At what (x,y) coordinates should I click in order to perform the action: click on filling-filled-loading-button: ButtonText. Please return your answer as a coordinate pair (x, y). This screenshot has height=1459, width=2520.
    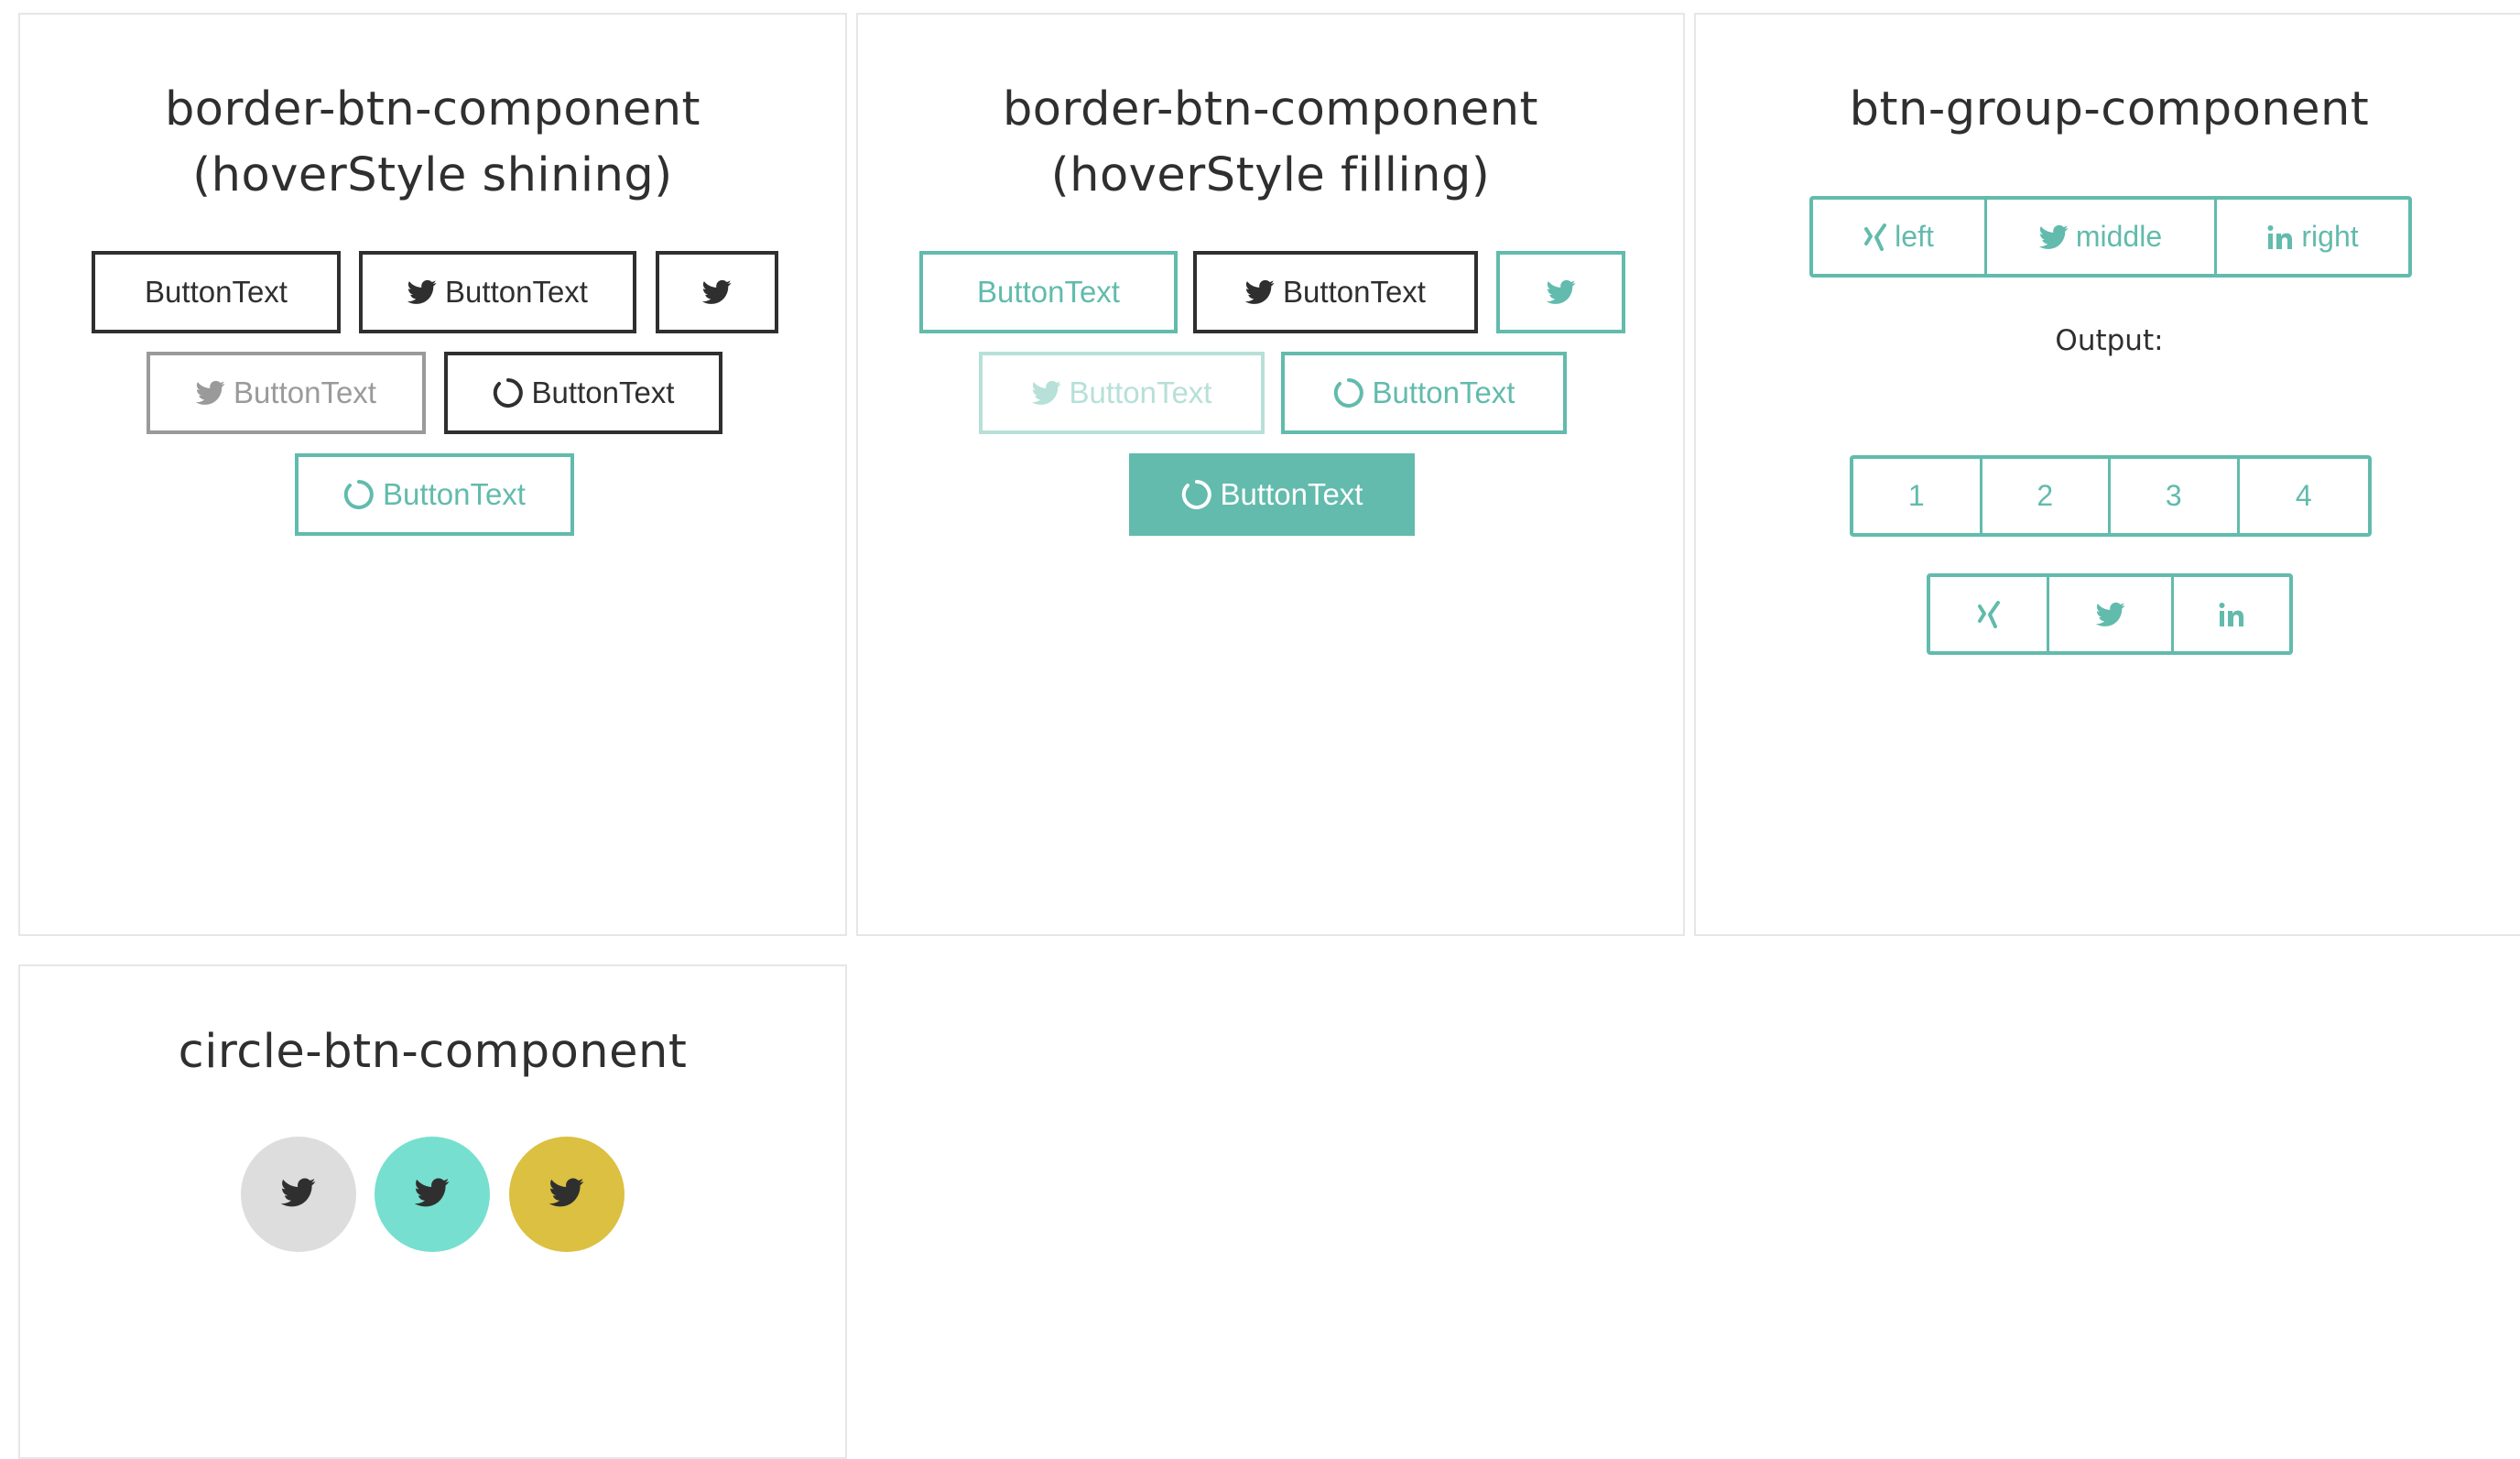
    Looking at the image, I should click on (1272, 494).